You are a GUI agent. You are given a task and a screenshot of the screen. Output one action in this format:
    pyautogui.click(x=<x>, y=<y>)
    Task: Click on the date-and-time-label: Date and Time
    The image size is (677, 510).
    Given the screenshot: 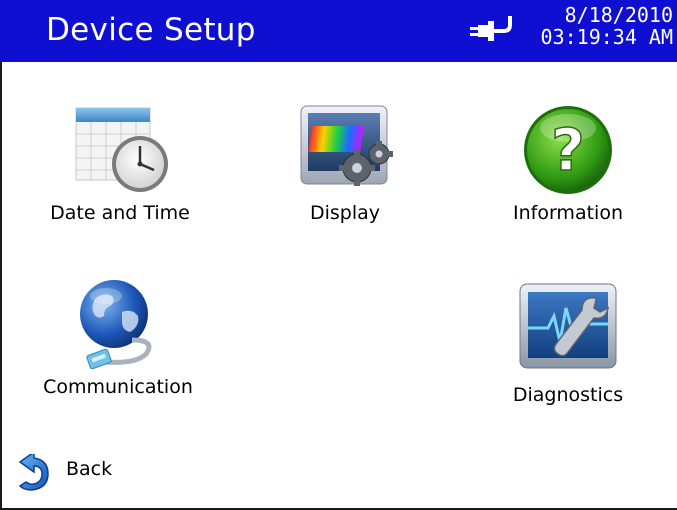 What is the action you would take?
    pyautogui.click(x=120, y=213)
    